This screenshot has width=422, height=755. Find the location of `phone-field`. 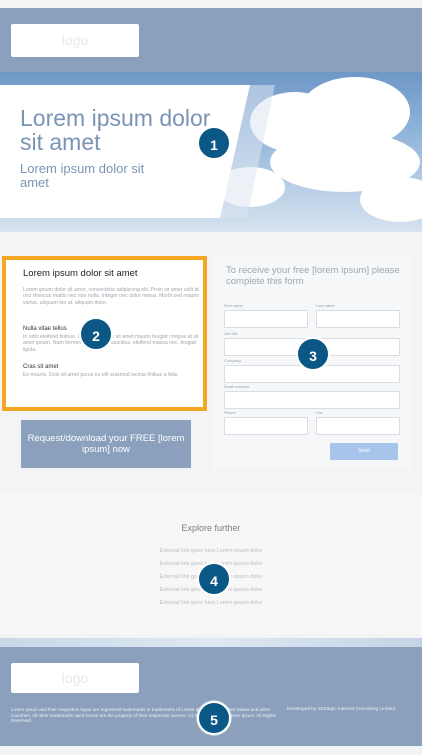

phone-field is located at coordinates (266, 426).